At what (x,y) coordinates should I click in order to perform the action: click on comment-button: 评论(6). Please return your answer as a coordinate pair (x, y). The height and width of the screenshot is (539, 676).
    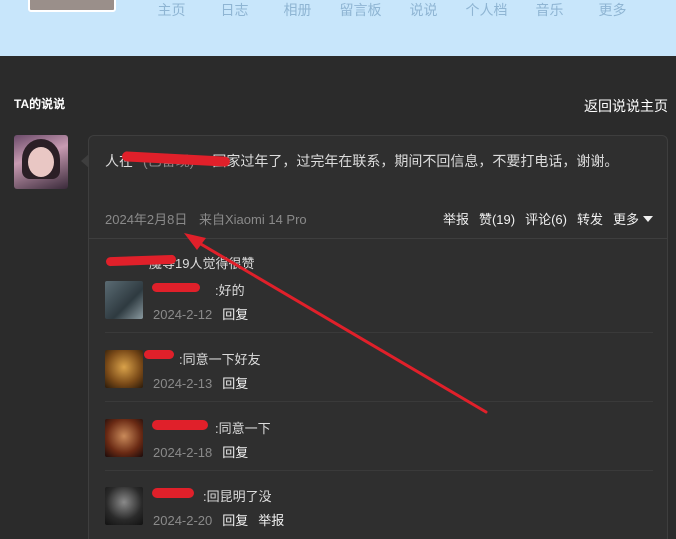
    Looking at the image, I should click on (546, 220).